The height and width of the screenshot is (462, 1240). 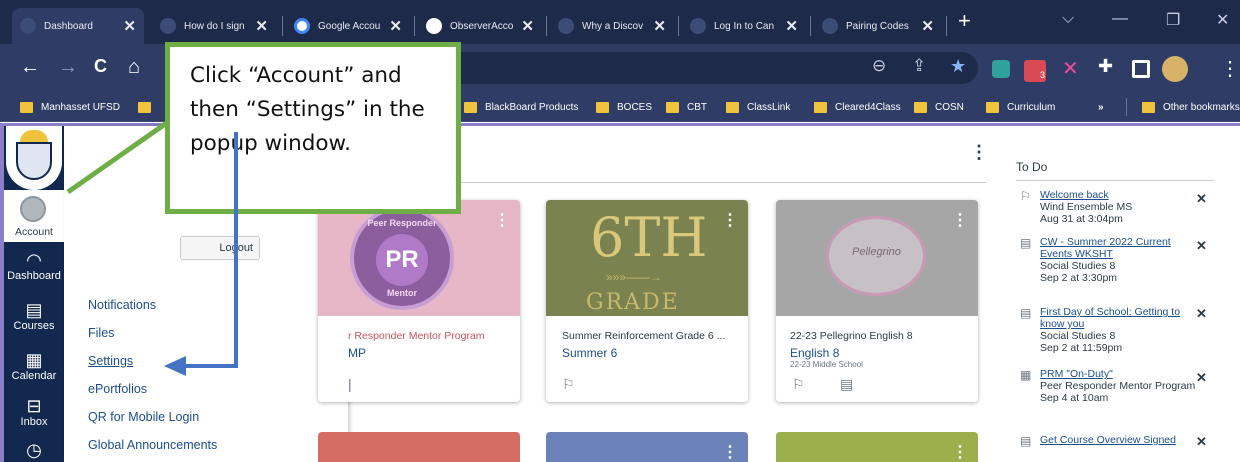 What do you see at coordinates (118, 157) in the screenshot?
I see `callout-pointer-line` at bounding box center [118, 157].